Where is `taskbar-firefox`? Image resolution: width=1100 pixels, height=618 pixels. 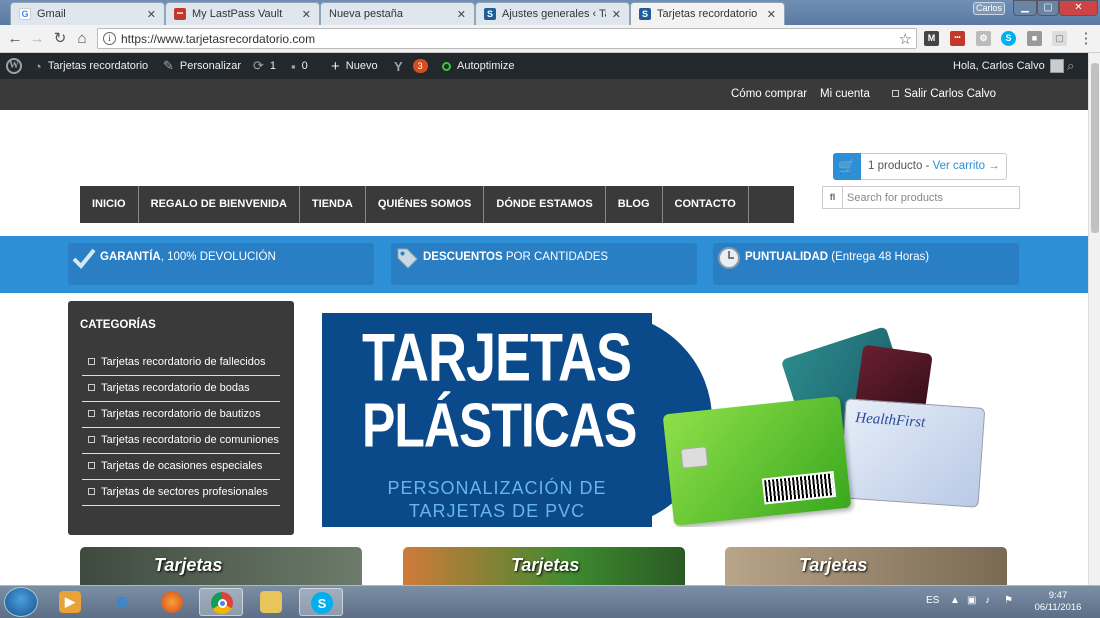 taskbar-firefox is located at coordinates (172, 602).